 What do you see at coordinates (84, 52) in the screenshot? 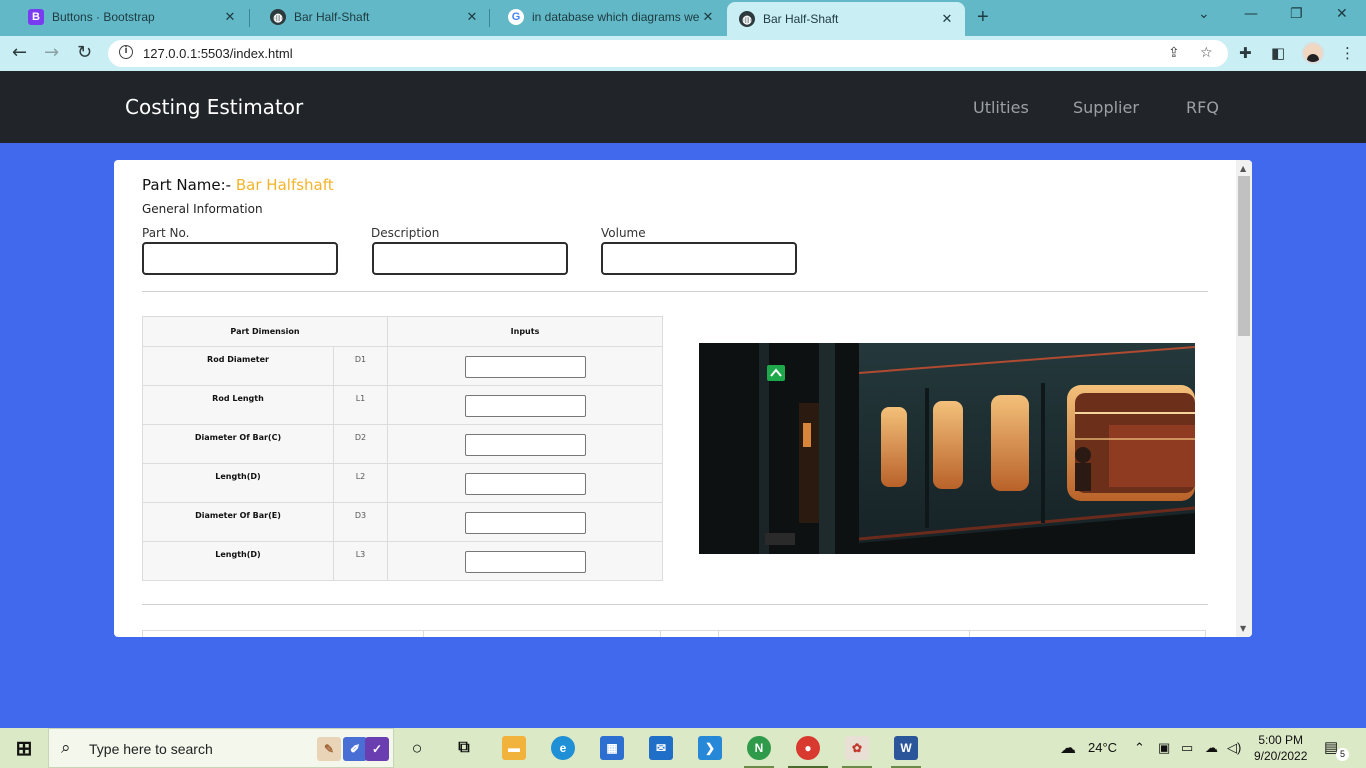
I see `reload-icon: ↻` at bounding box center [84, 52].